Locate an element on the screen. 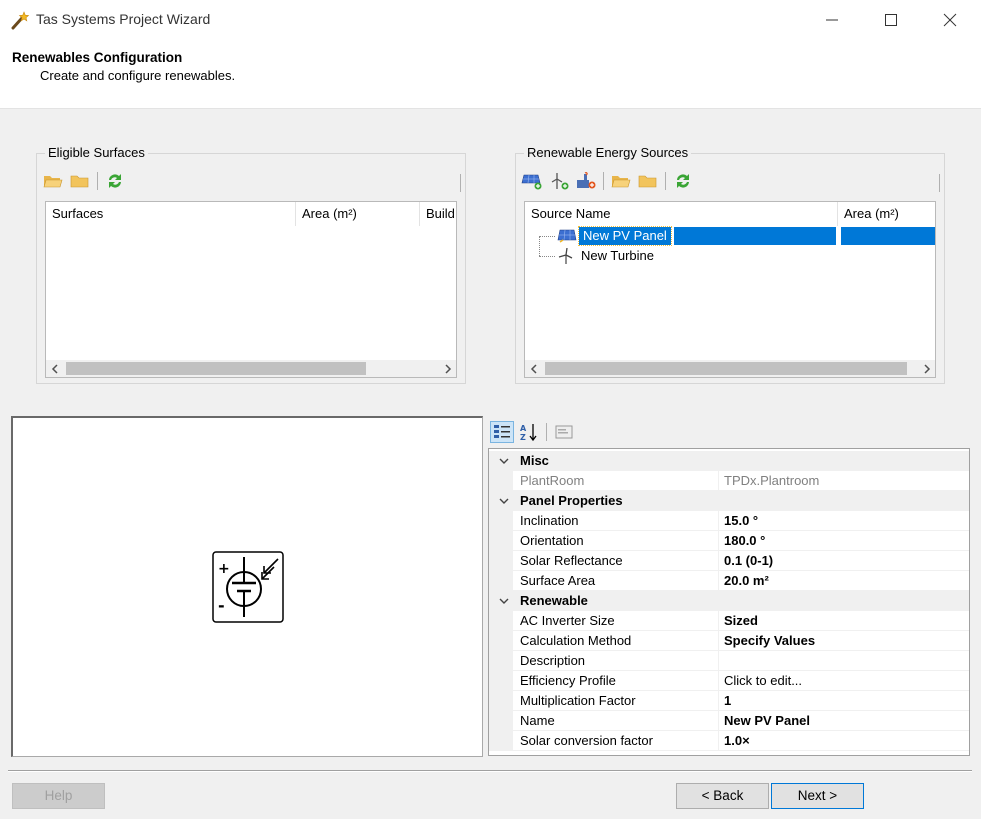 The image size is (981, 819). svg-text: Z is located at coordinates (523, 437).